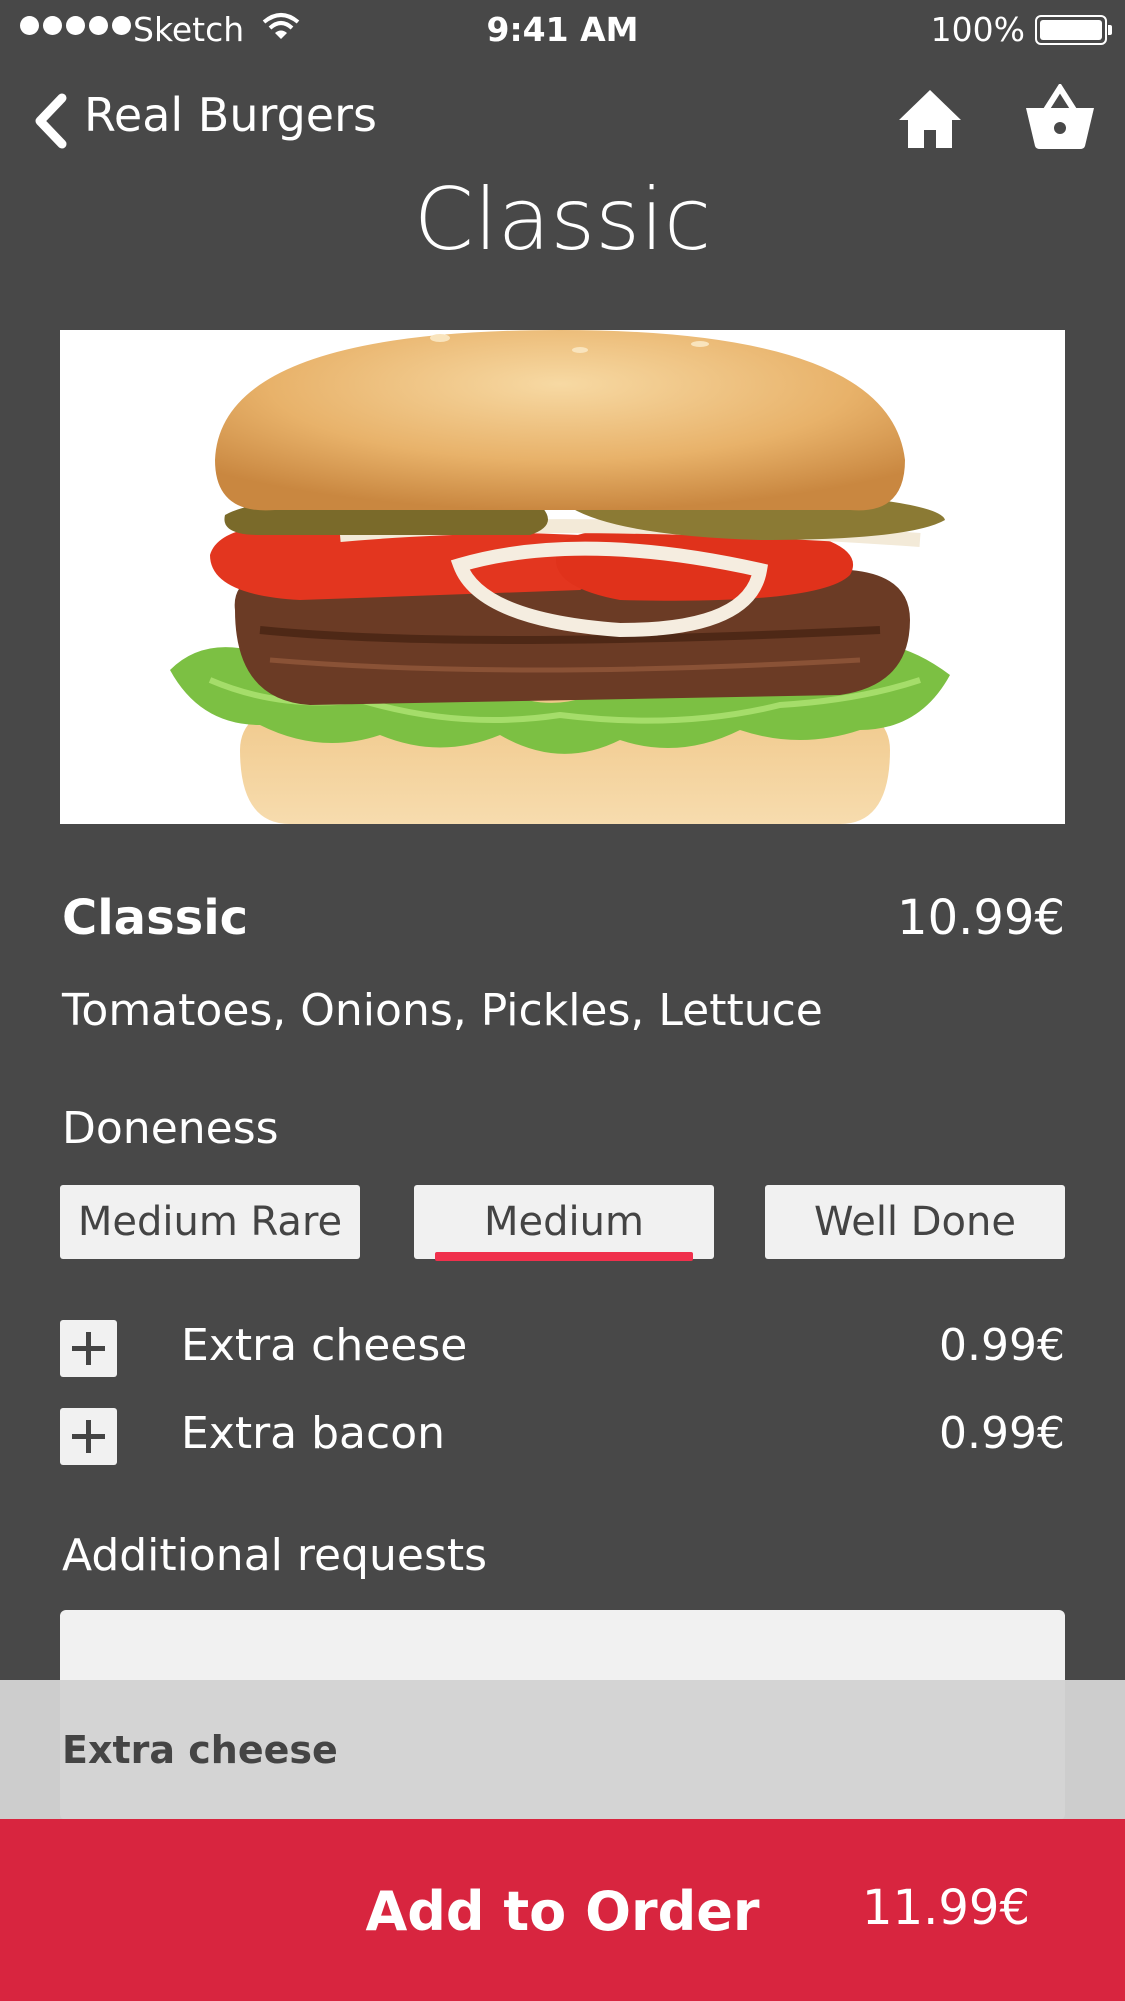  What do you see at coordinates (200, 1750) in the screenshot?
I see `autocomplete-suggestion: Extra cheese` at bounding box center [200, 1750].